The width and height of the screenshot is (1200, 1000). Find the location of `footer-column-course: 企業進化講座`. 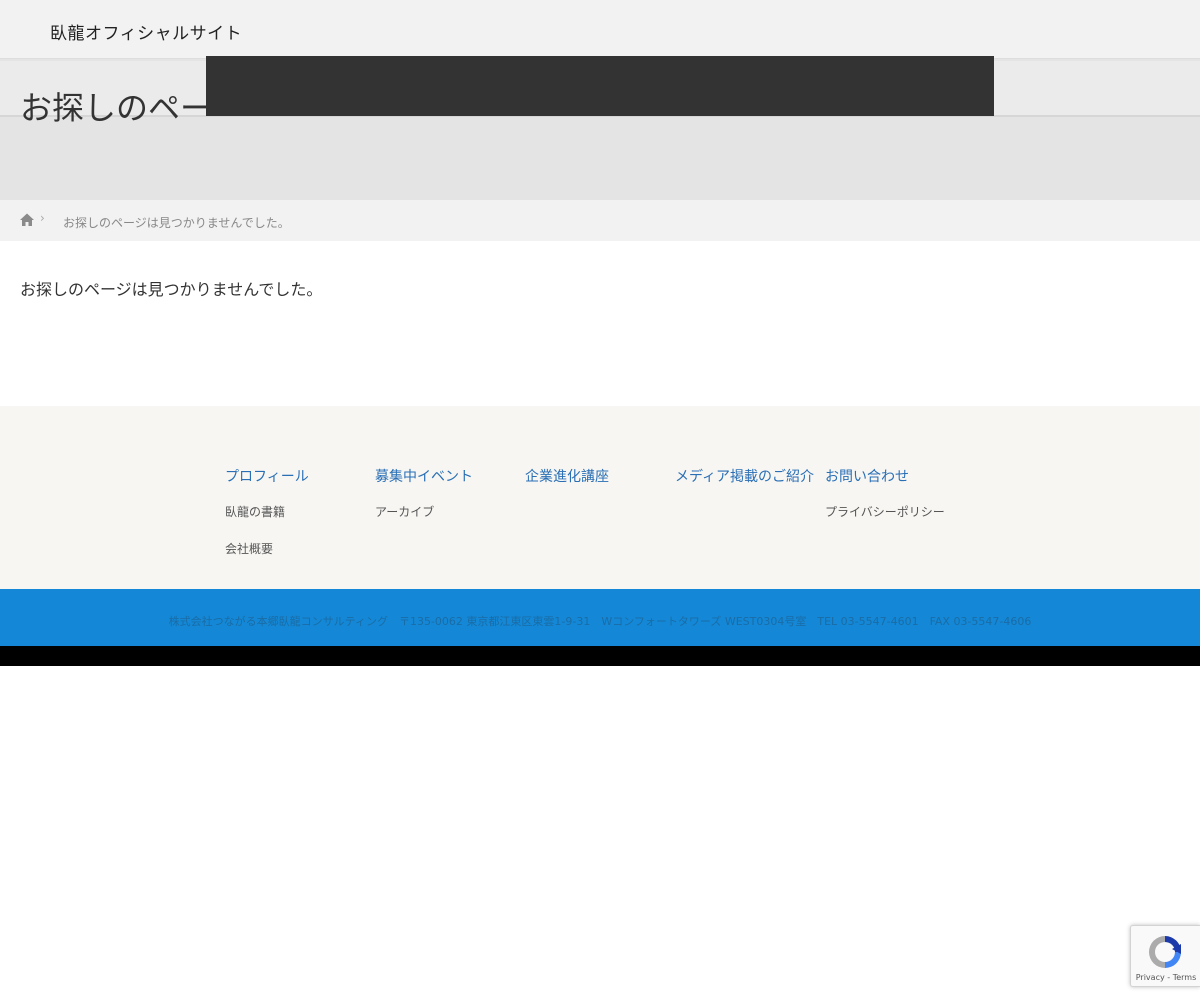

footer-column-course: 企業進化講座 is located at coordinates (600, 476).